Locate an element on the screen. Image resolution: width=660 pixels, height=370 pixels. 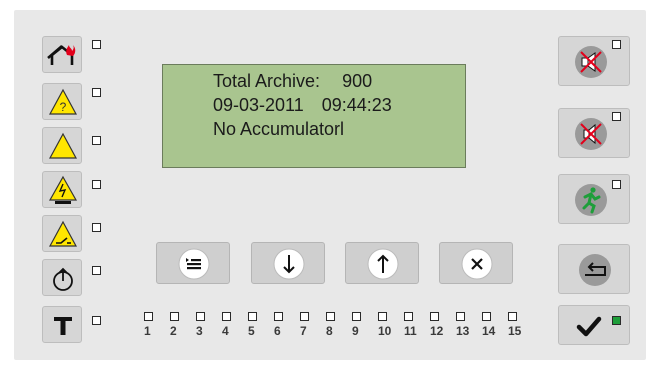
fire-indicator is located at coordinates (62, 54).